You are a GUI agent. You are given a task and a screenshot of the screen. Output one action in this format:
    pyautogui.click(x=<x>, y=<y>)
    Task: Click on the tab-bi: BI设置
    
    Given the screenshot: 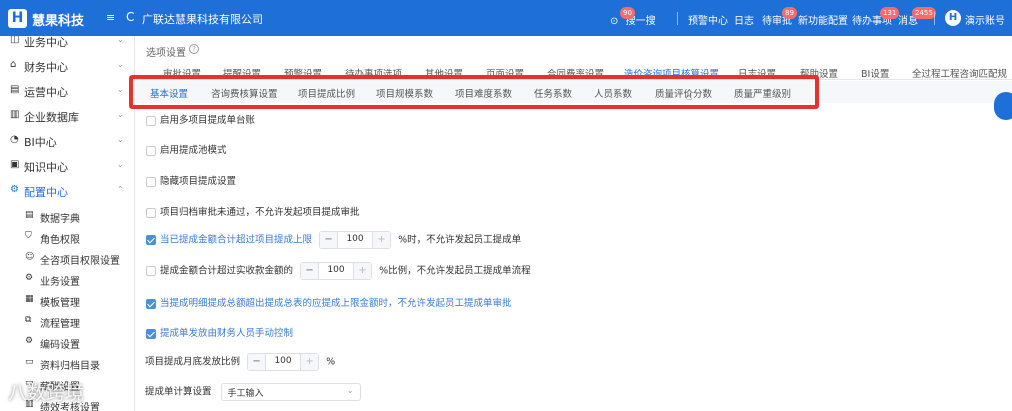 What is the action you would take?
    pyautogui.click(x=875, y=73)
    